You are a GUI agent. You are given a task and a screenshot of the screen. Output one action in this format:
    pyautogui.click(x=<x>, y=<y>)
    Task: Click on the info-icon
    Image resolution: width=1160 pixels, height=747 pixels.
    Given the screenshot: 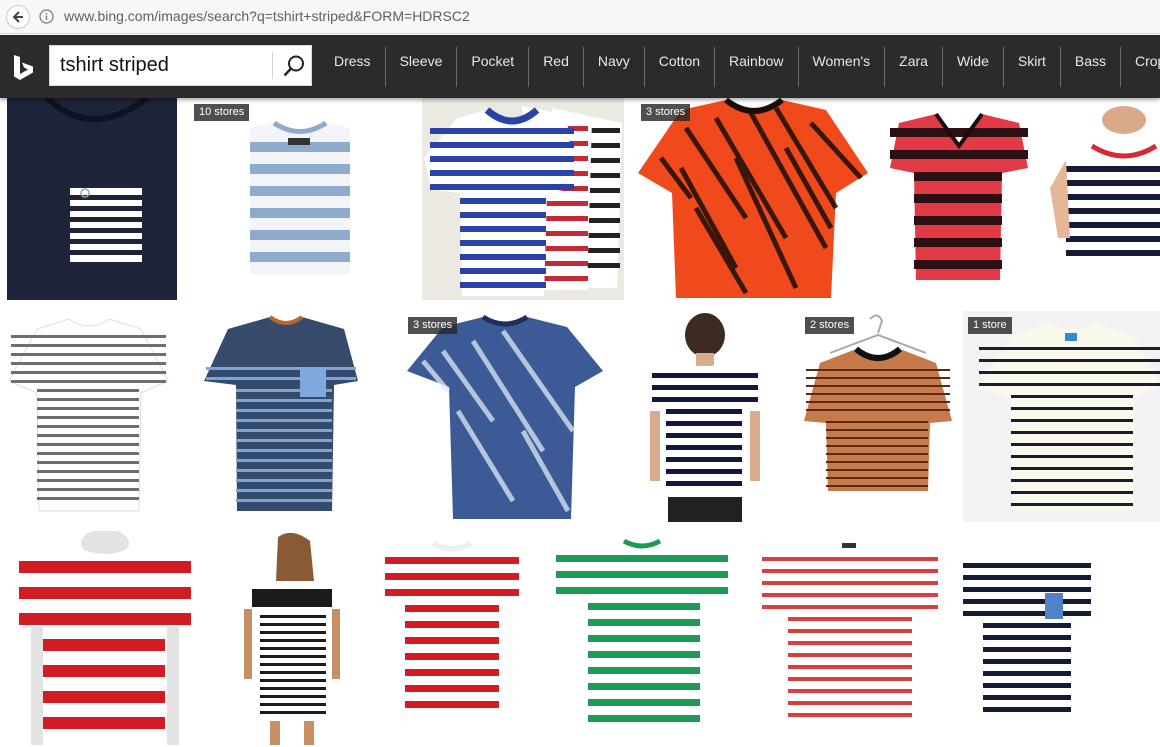 What is the action you would take?
    pyautogui.click(x=46, y=16)
    